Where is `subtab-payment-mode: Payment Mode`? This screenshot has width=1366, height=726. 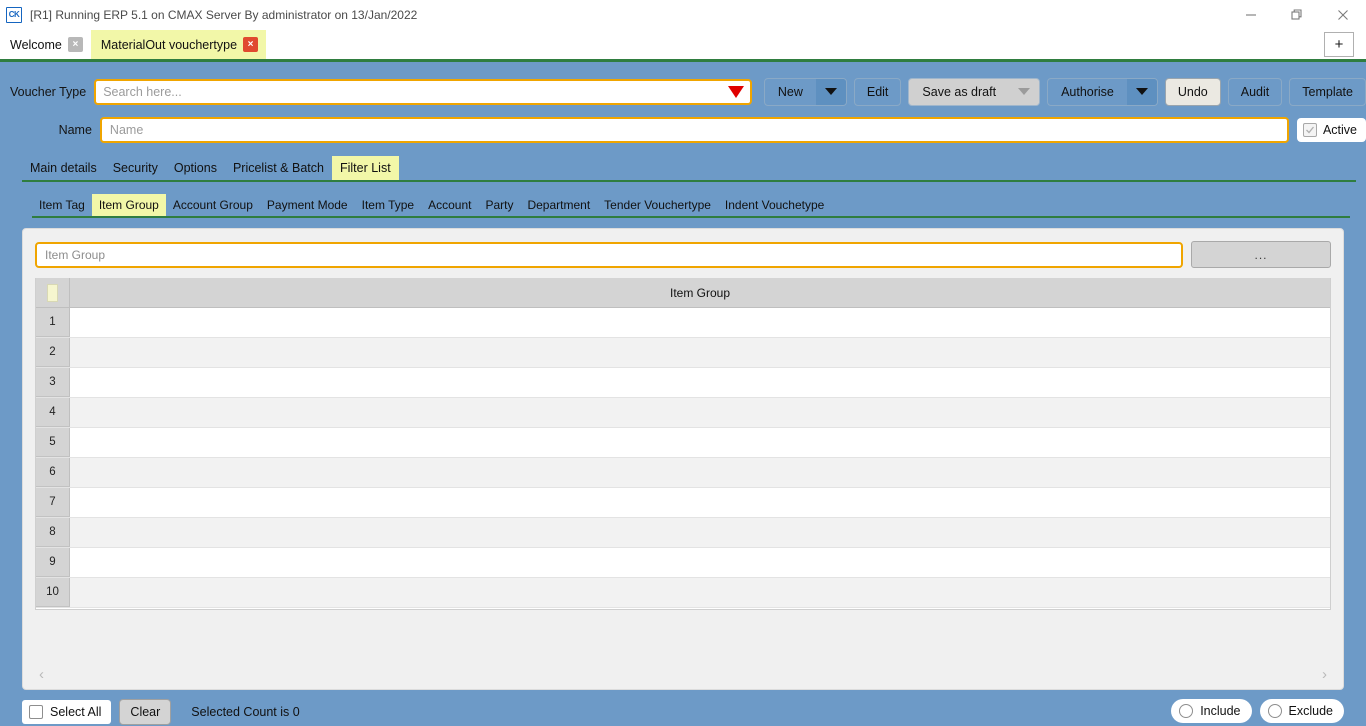
subtab-payment-mode: Payment Mode is located at coordinates (307, 205).